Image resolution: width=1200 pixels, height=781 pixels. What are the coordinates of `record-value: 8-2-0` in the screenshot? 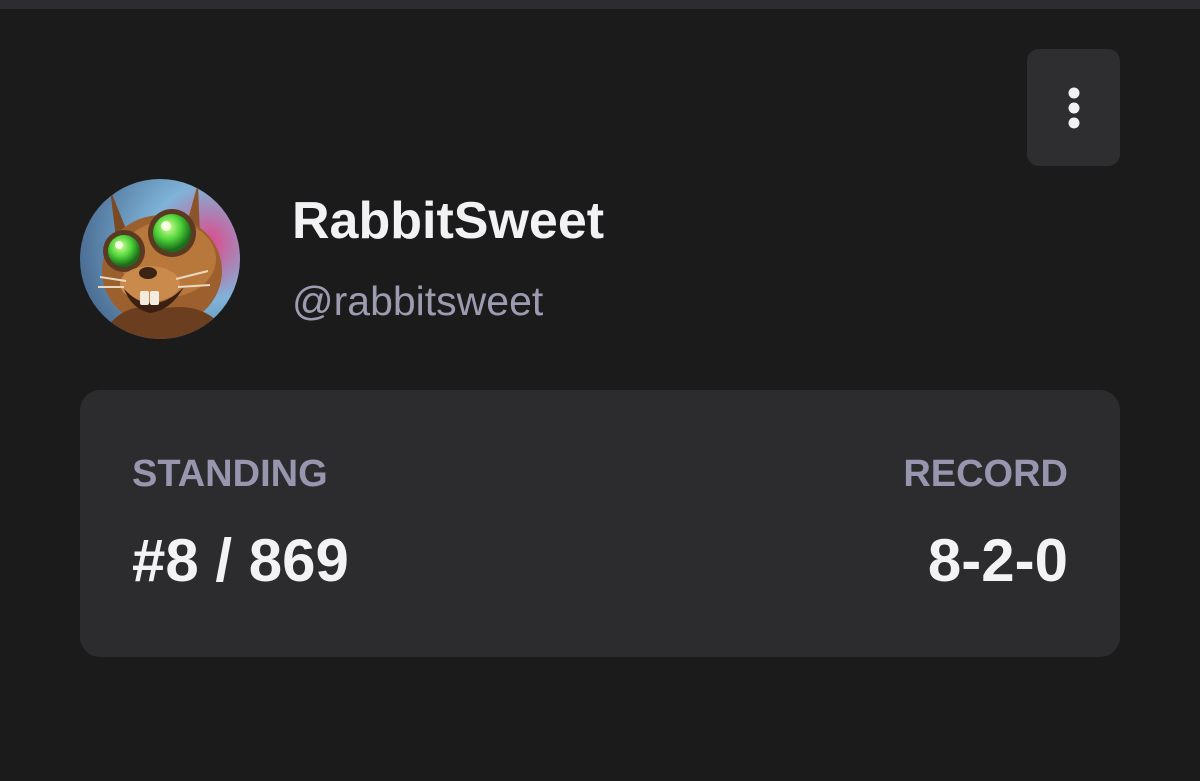 It's located at (997, 560).